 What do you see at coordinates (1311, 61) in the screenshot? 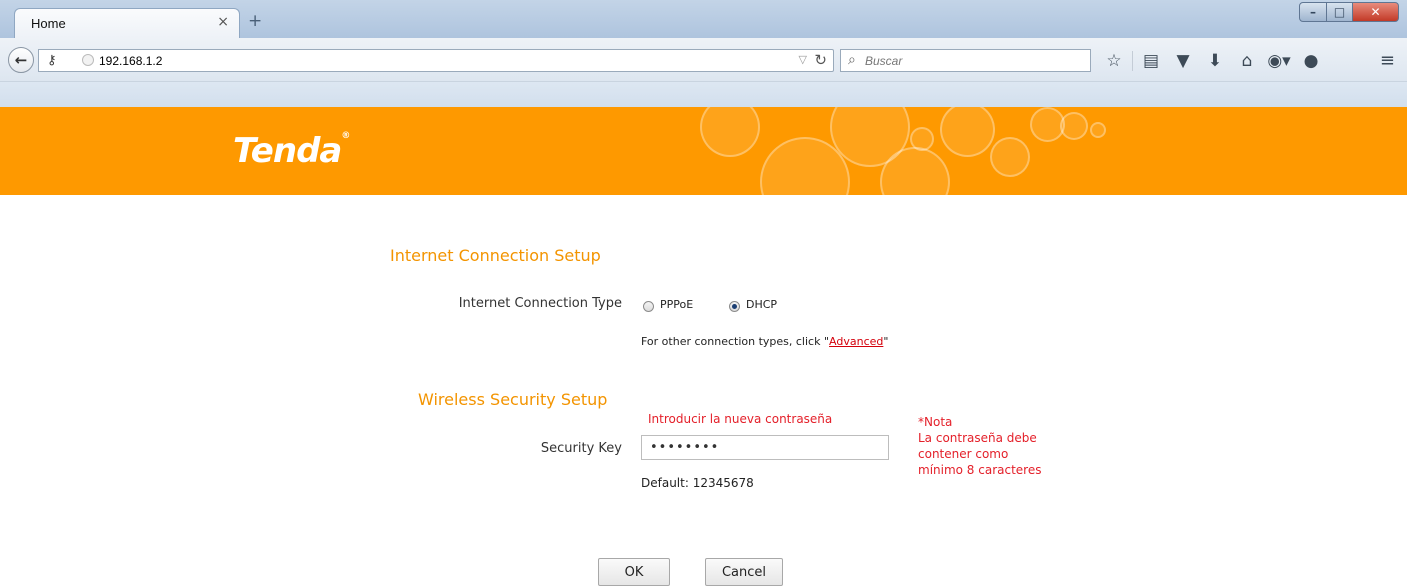
I see `chat-icon: ●` at bounding box center [1311, 61].